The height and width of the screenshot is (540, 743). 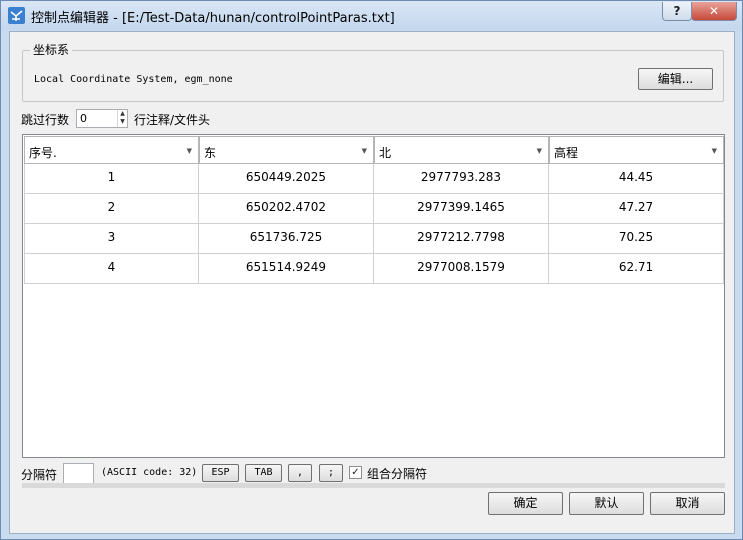 What do you see at coordinates (636, 209) in the screenshot?
I see `table-cell: 47.27` at bounding box center [636, 209].